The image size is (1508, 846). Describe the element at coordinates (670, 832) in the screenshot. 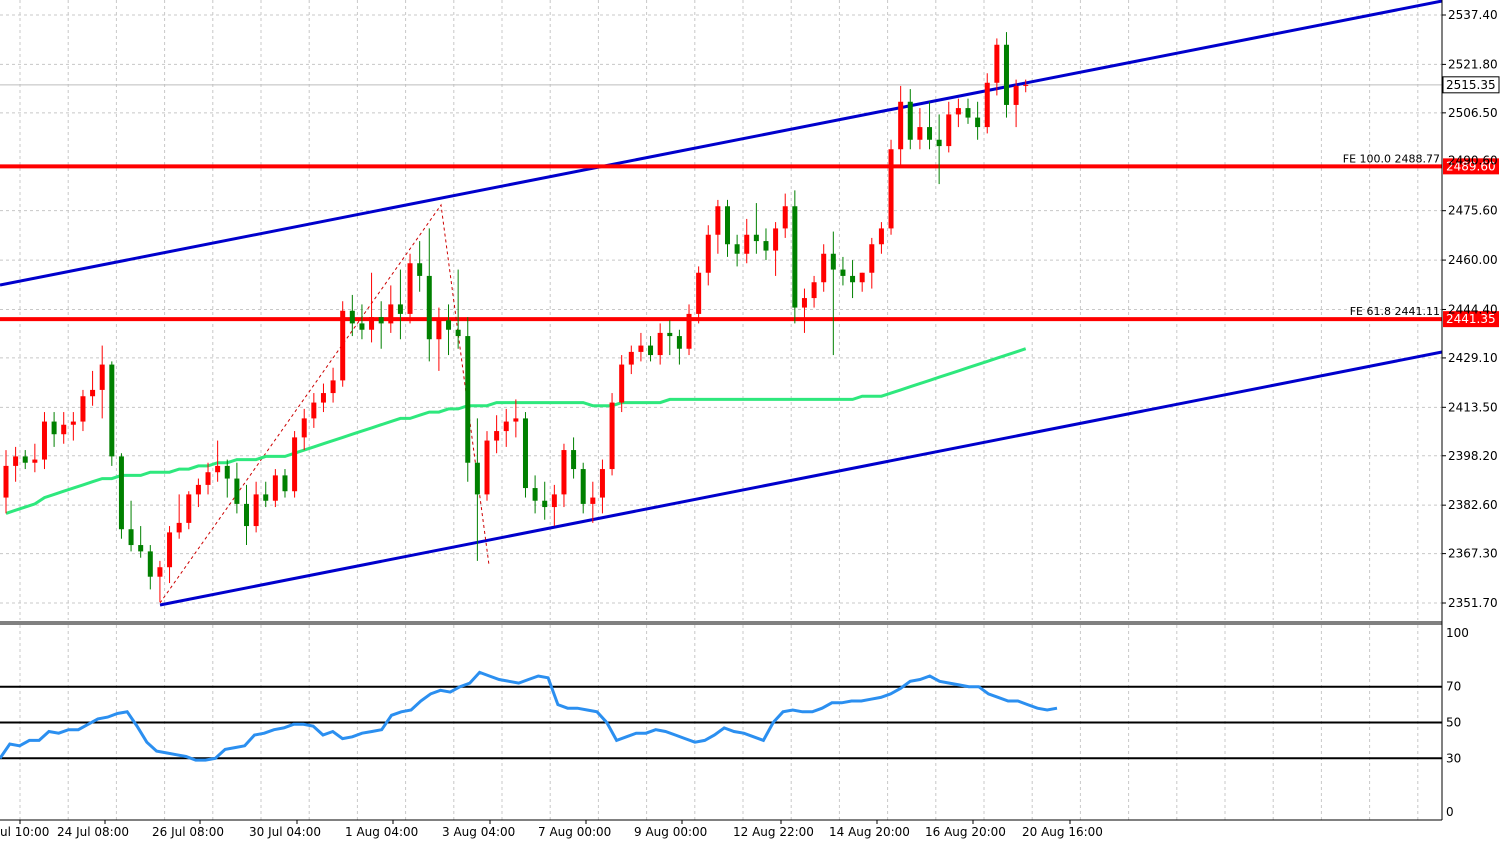

I see `time-tick-label: 9 Aug 00:00` at that location.